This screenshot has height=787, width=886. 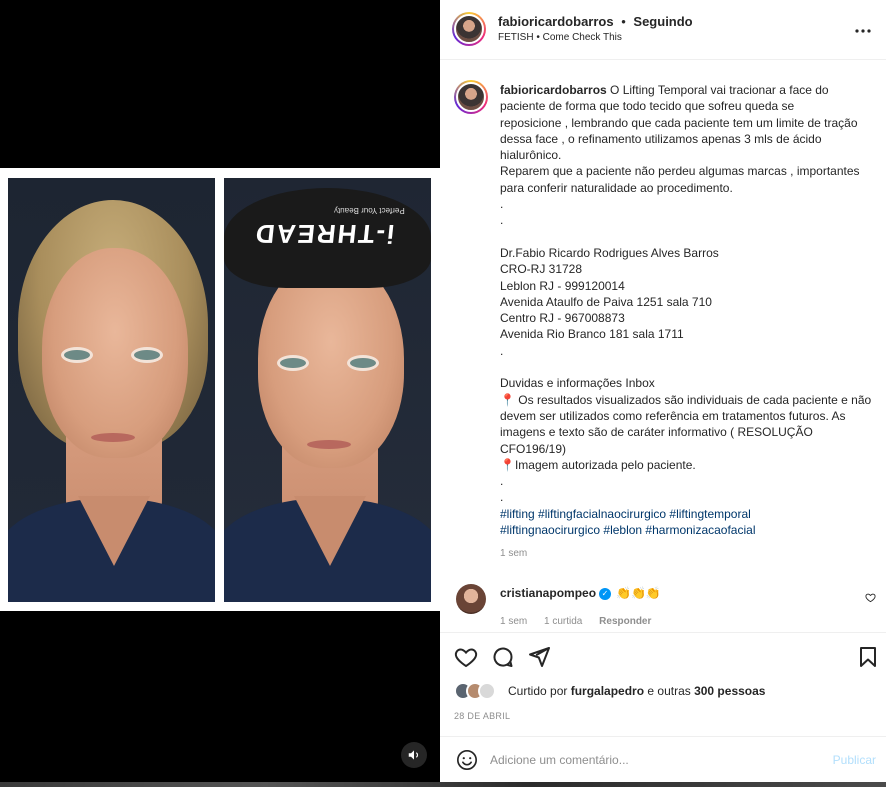 I want to click on caption-timestamp: 1 sem, so click(x=513, y=553).